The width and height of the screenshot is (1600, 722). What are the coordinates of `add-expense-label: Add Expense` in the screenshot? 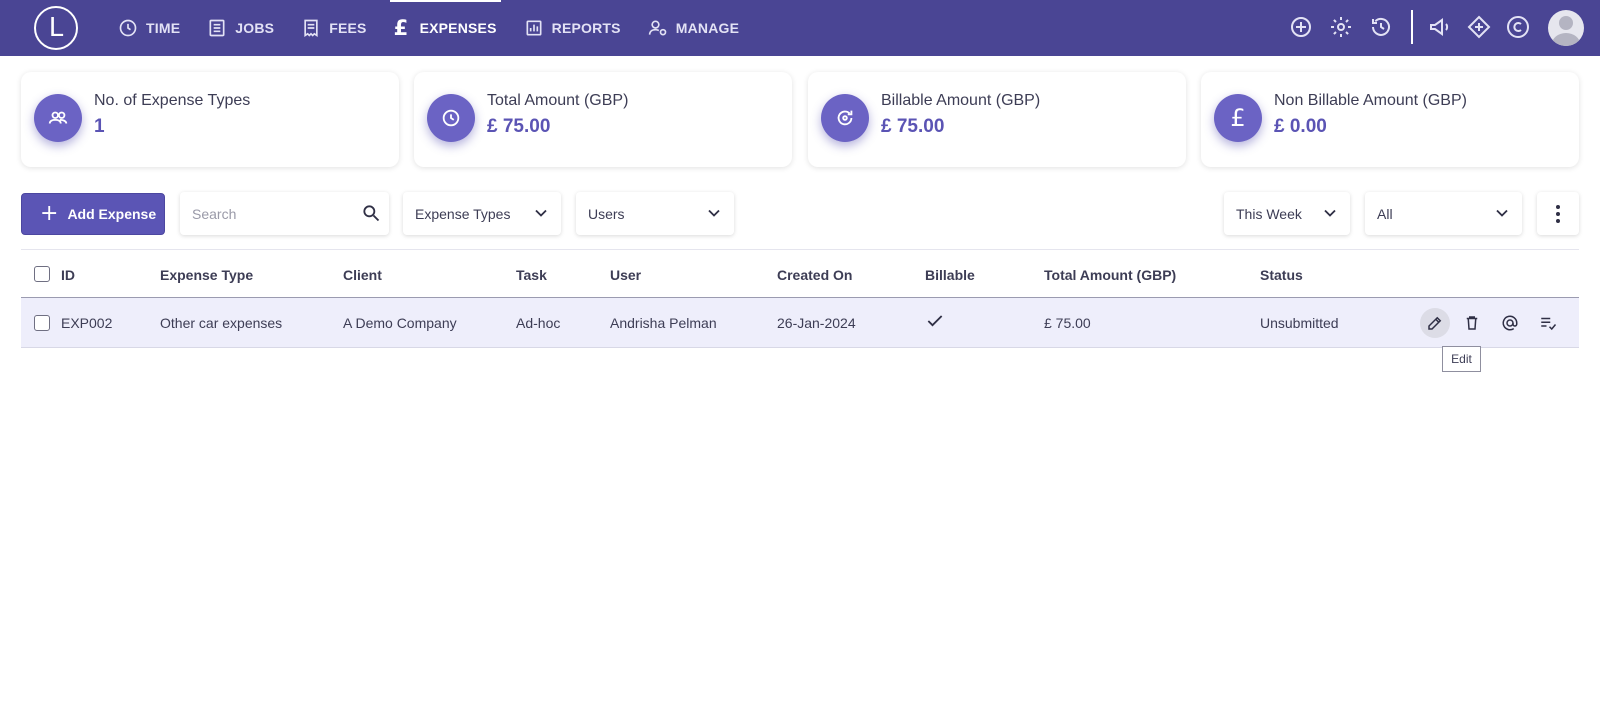 It's located at (112, 214).